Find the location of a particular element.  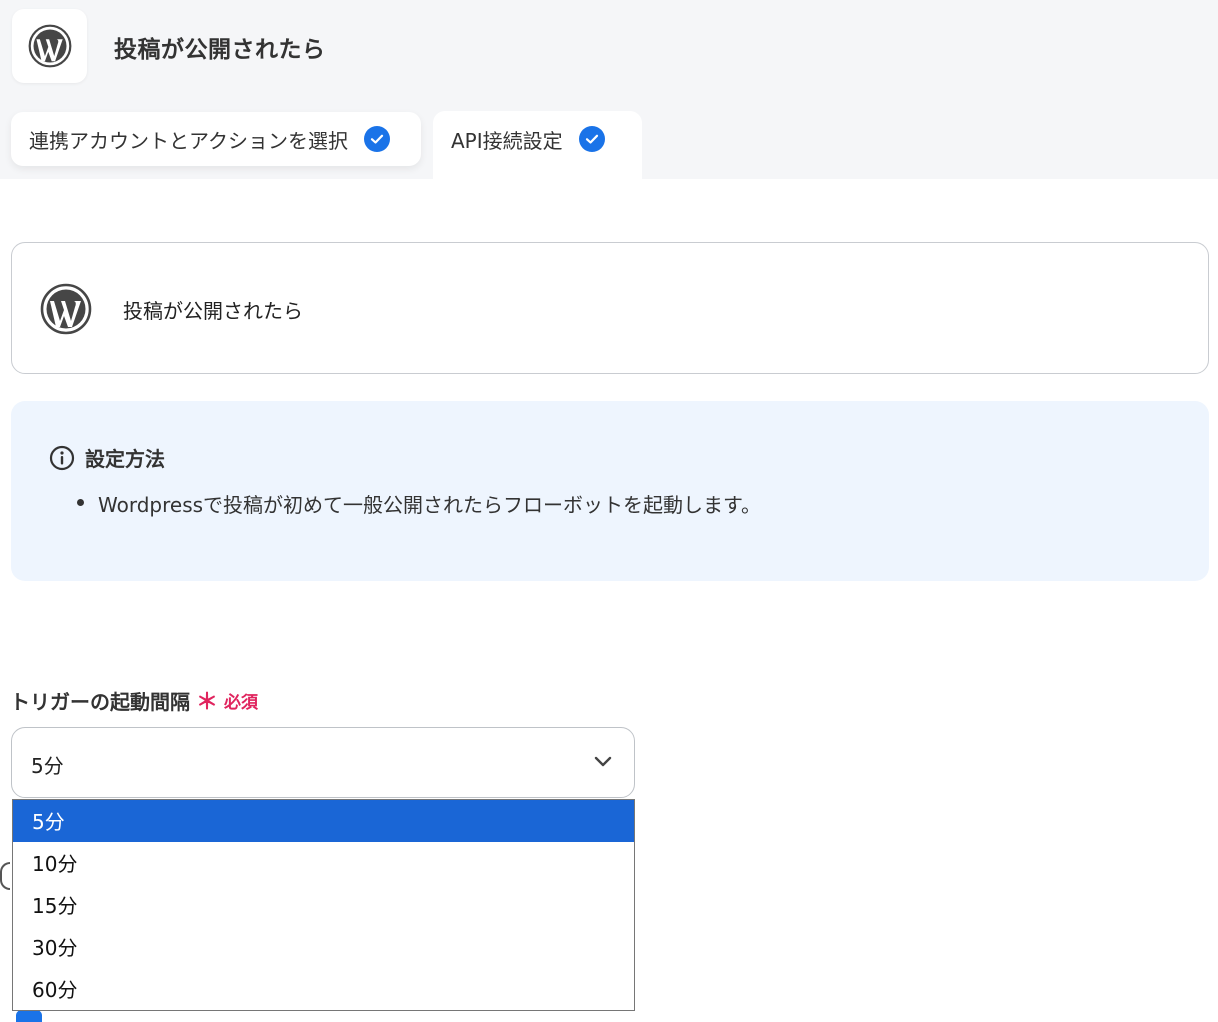

app-icon-box is located at coordinates (49, 46).